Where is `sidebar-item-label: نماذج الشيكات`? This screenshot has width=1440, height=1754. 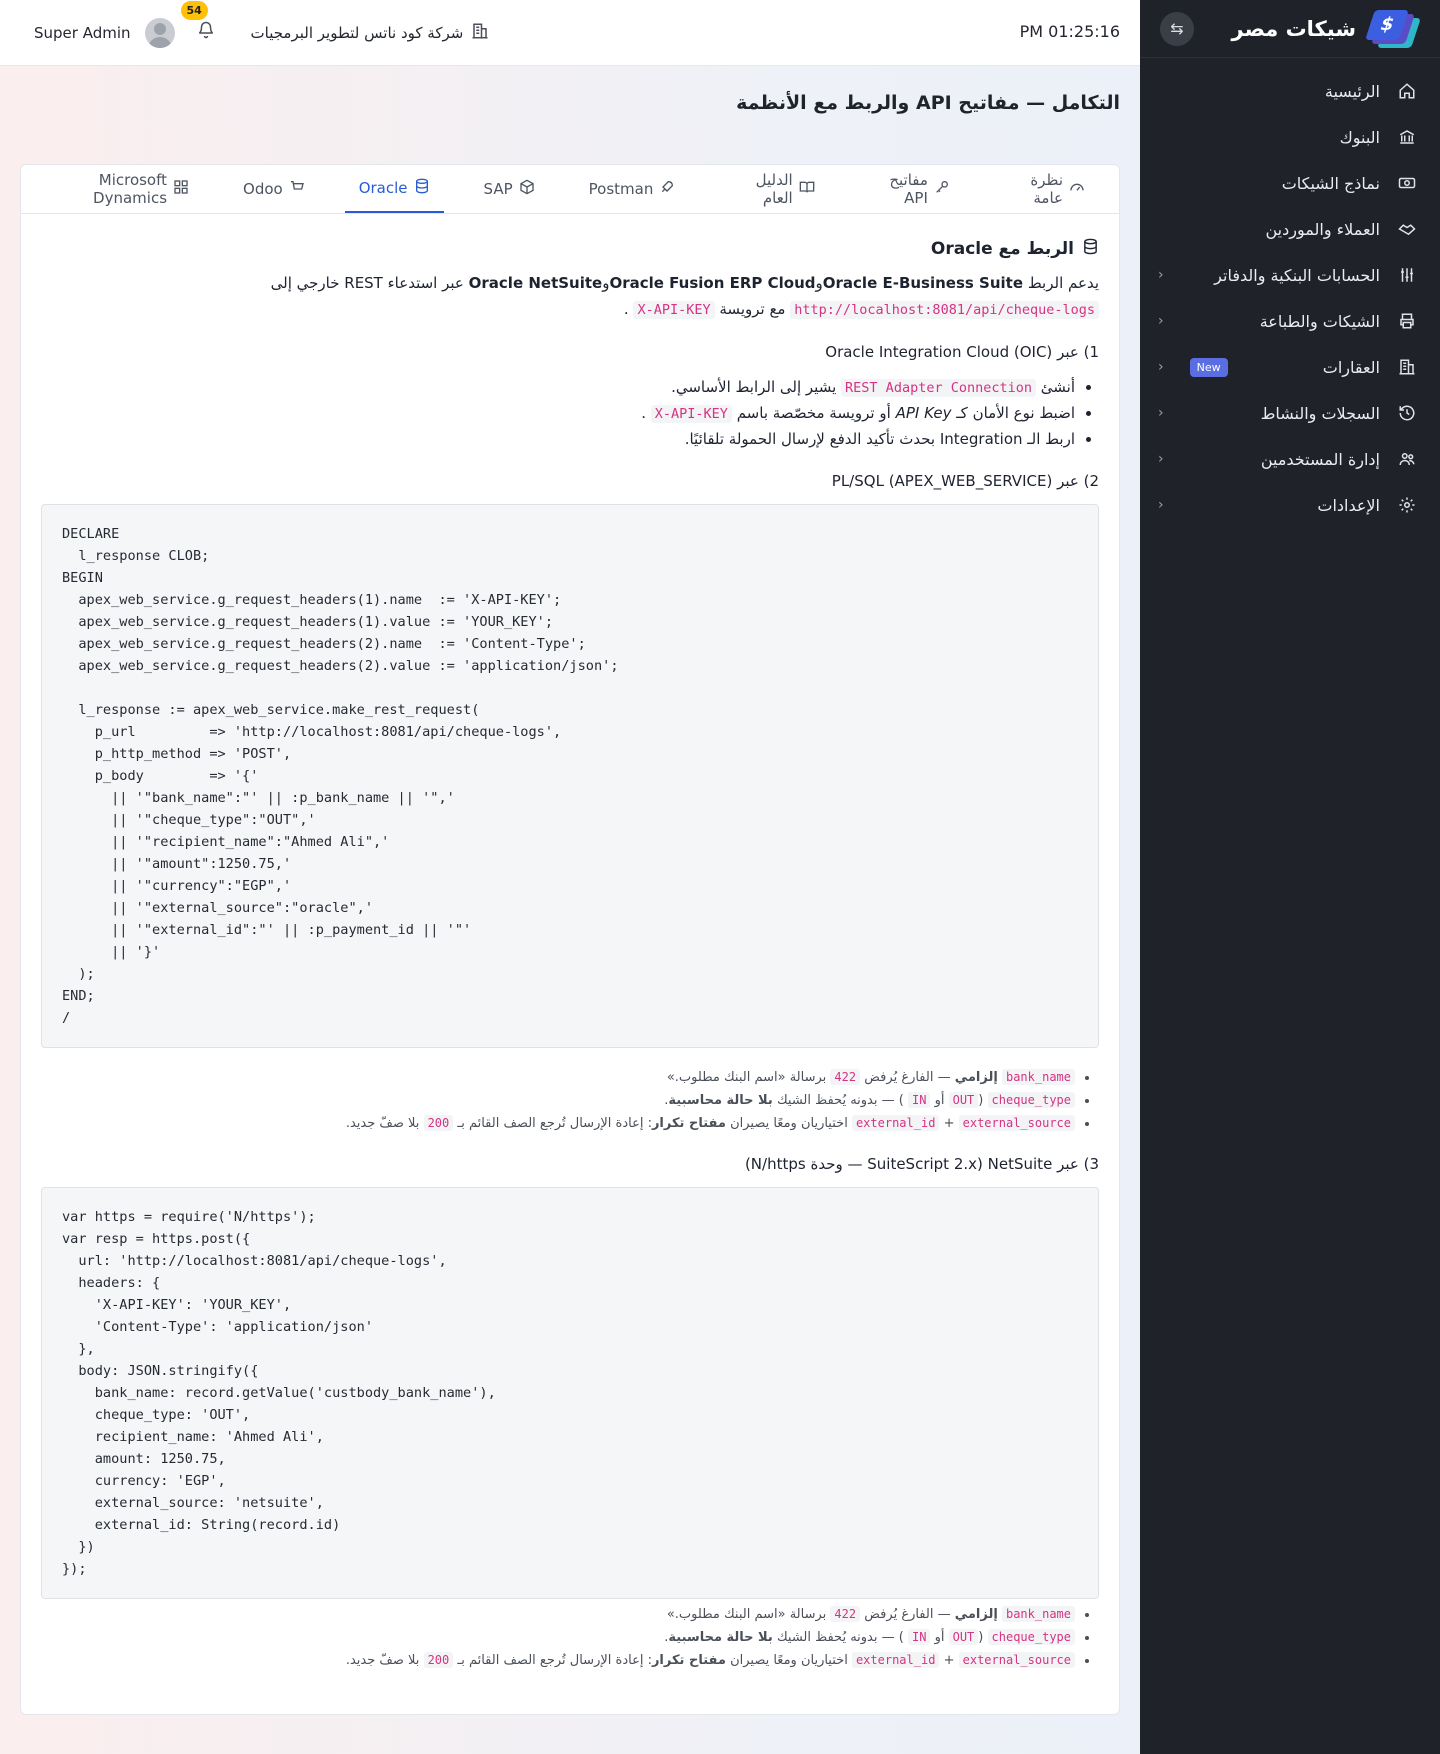 sidebar-item-label: نماذج الشيكات is located at coordinates (1330, 183).